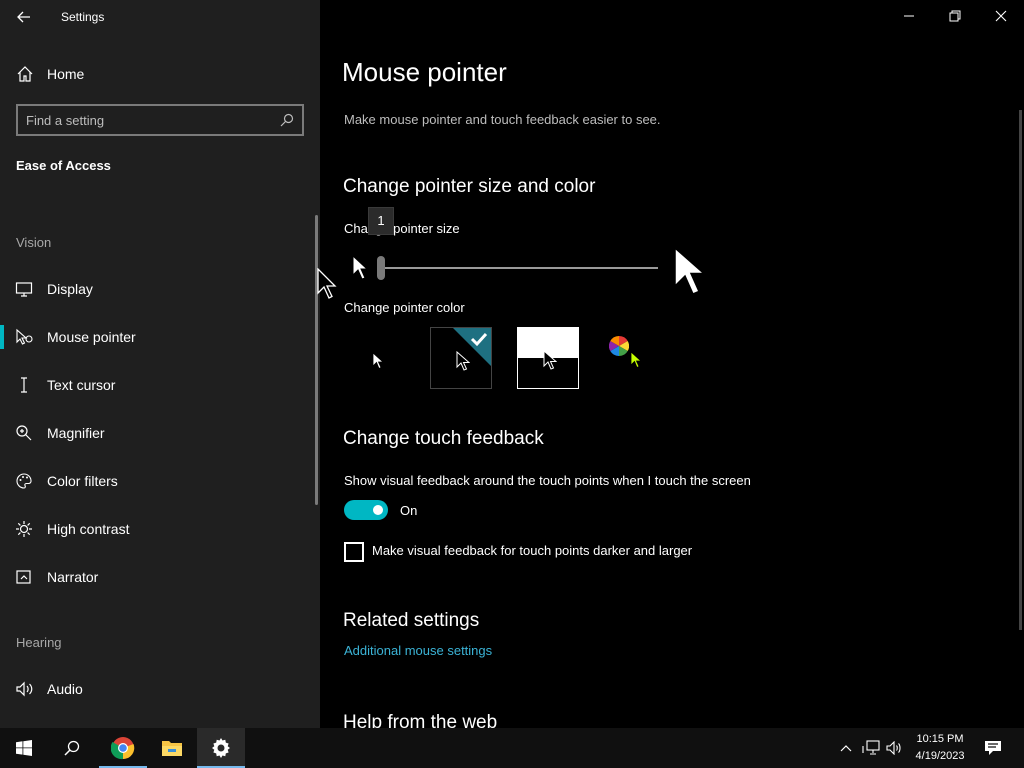 Image resolution: width=1024 pixels, height=768 pixels. I want to click on color-option-inverted, so click(548, 358).